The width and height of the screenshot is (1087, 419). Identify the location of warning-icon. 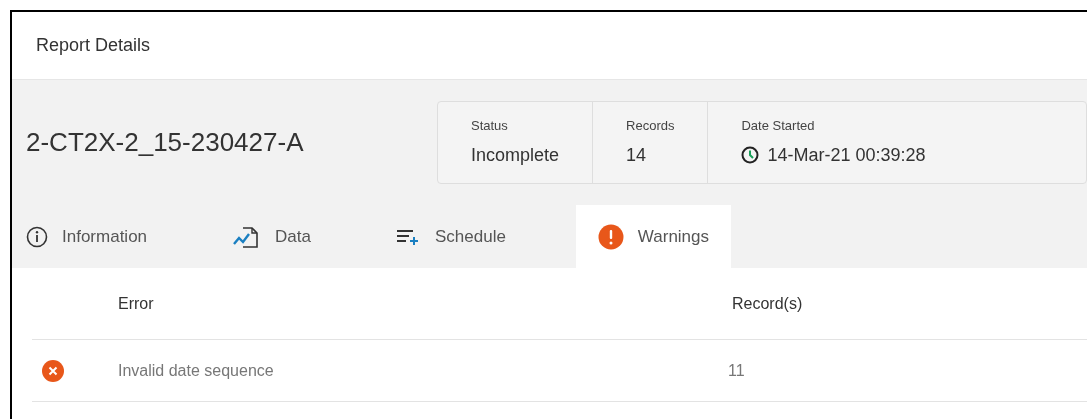
(610, 236).